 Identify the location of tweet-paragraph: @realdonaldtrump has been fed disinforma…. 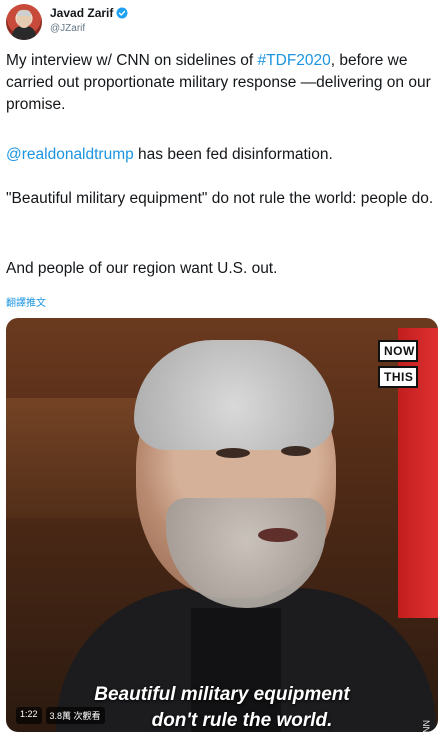
(169, 155).